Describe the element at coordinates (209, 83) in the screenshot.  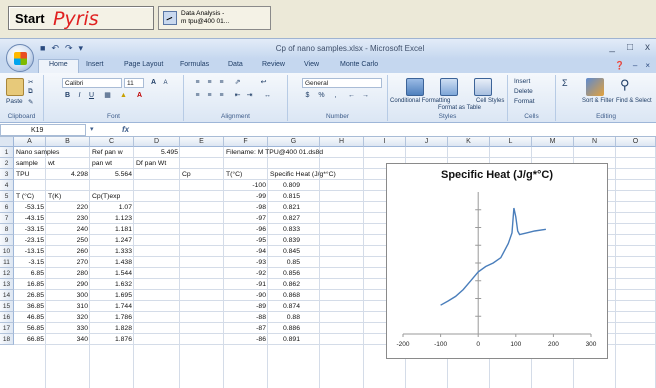
I see `align-middle-icon: ≡` at that location.